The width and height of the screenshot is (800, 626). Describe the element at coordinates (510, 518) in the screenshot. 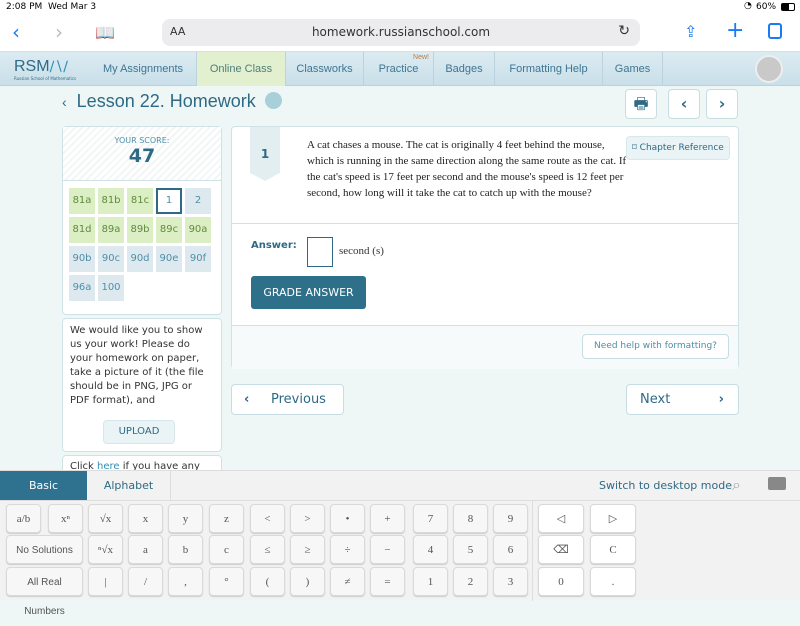

I see `key-0-12: 9` at that location.